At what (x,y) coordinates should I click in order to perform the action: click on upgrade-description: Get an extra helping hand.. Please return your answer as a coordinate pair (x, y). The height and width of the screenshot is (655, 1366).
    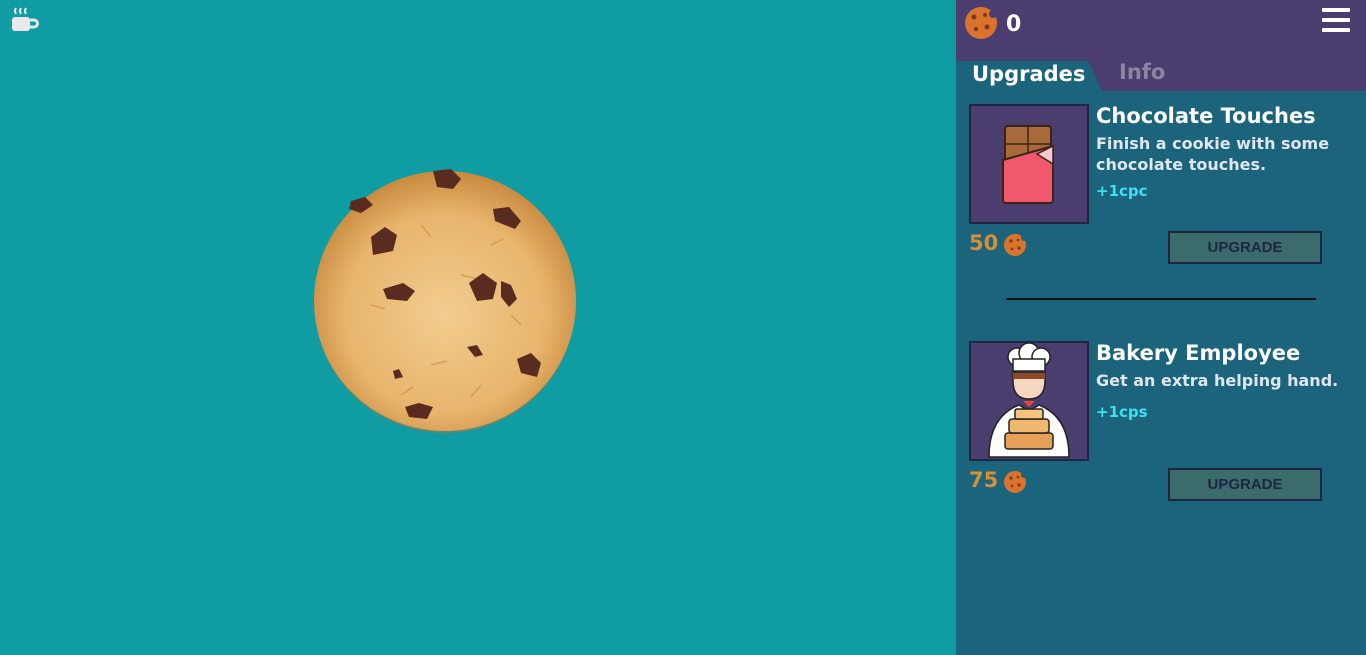
    Looking at the image, I should click on (1217, 380).